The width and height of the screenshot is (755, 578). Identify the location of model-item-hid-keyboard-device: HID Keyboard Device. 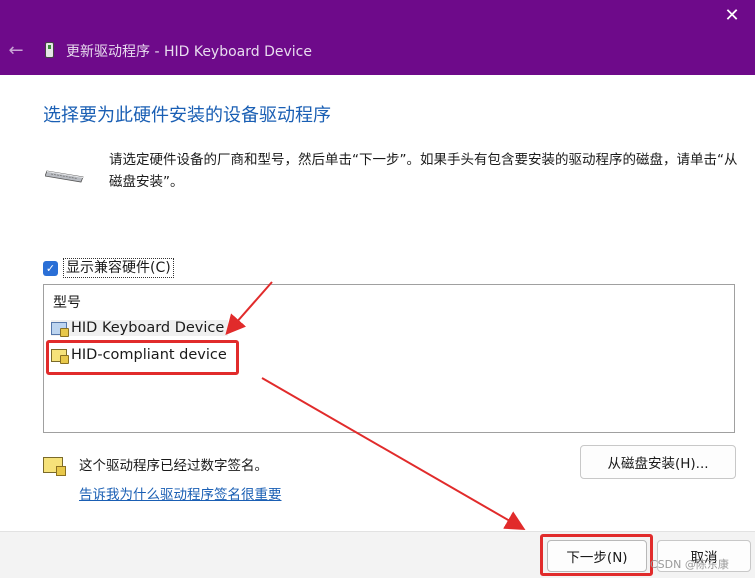
(140, 328).